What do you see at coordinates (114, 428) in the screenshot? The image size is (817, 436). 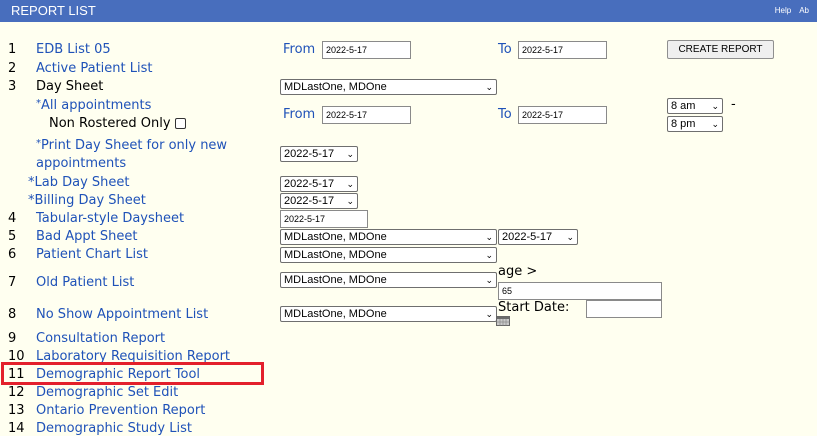 I see `report-link-demographic-study-list: Demographic Study List` at bounding box center [114, 428].